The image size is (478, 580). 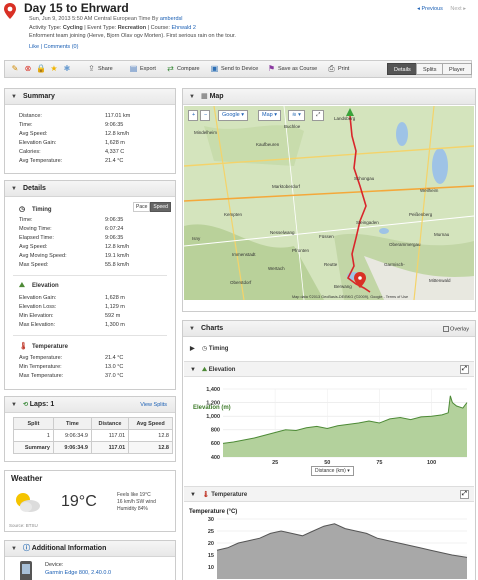 I want to click on view-splits-link: View Splits, so click(x=153, y=405).